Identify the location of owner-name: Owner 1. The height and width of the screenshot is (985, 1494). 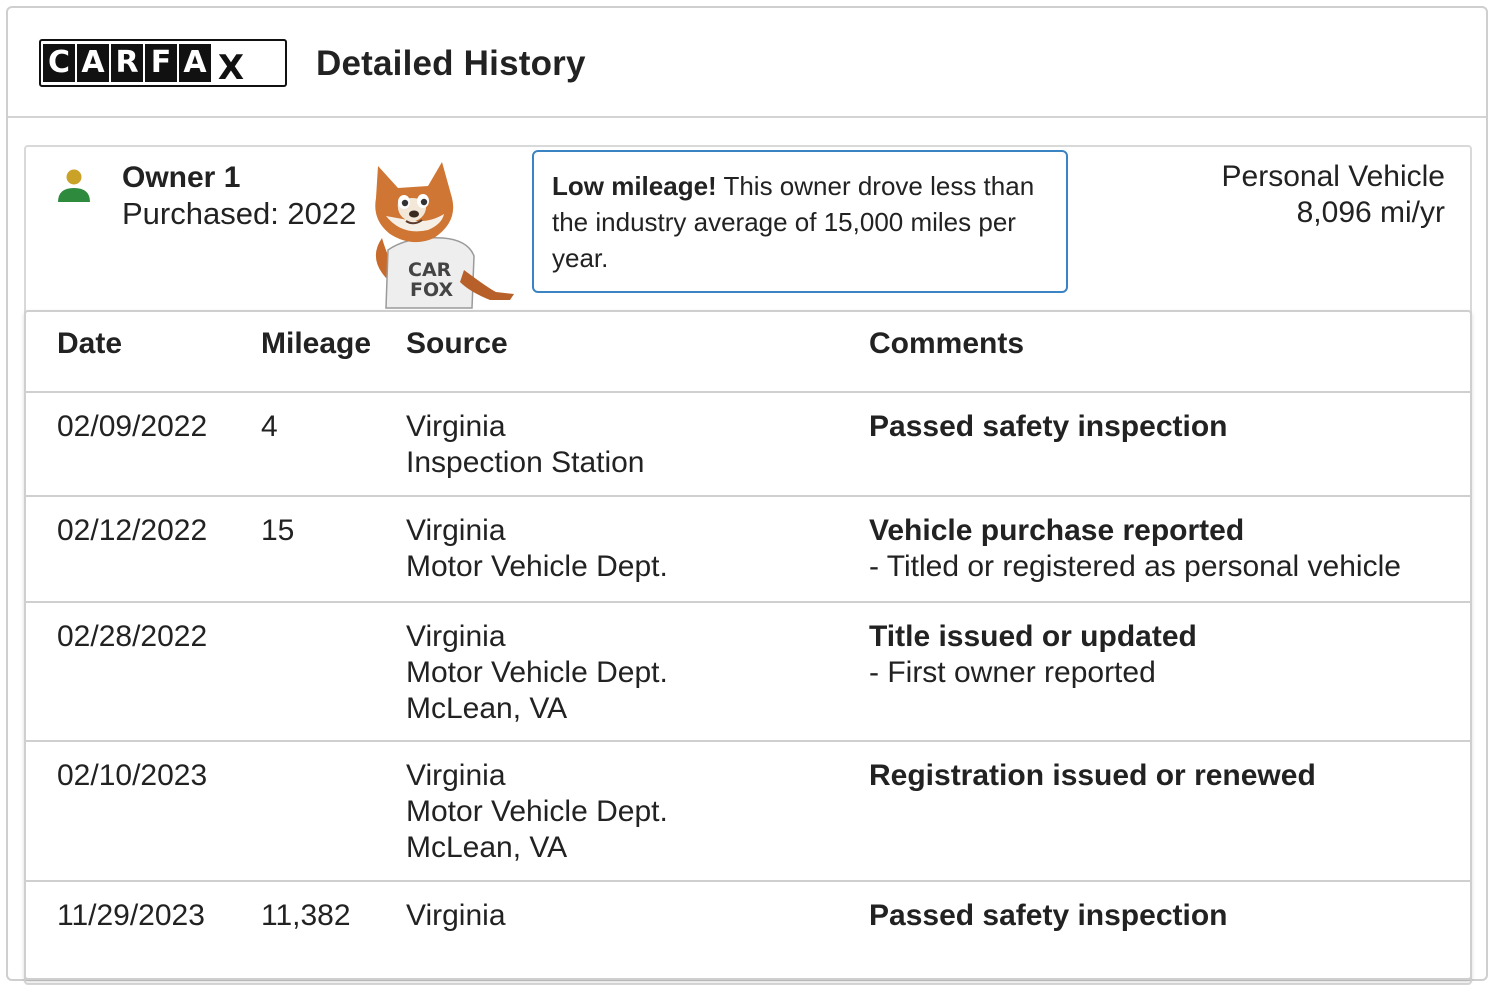
(181, 177).